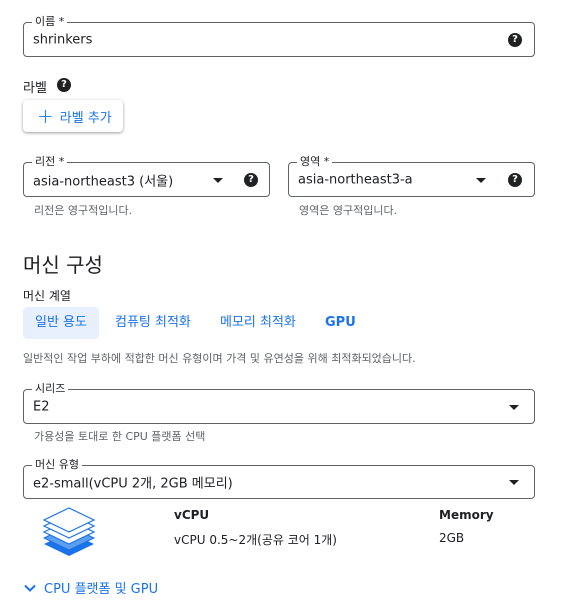 The height and width of the screenshot is (614, 561). I want to click on plus-icon: +, so click(45, 116).